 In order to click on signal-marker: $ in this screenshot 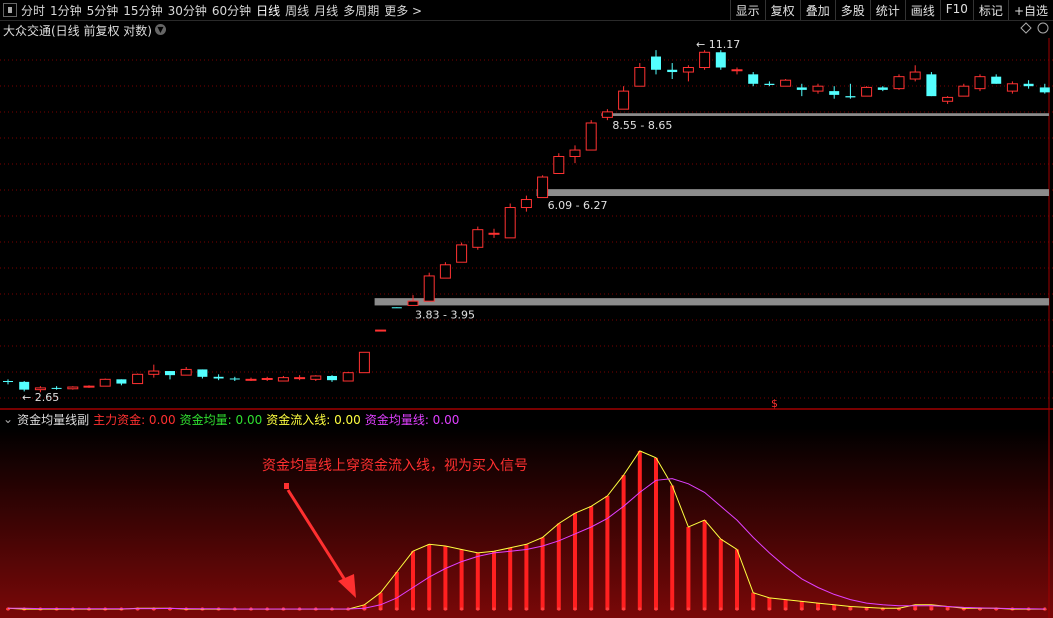, I will do `click(774, 403)`.